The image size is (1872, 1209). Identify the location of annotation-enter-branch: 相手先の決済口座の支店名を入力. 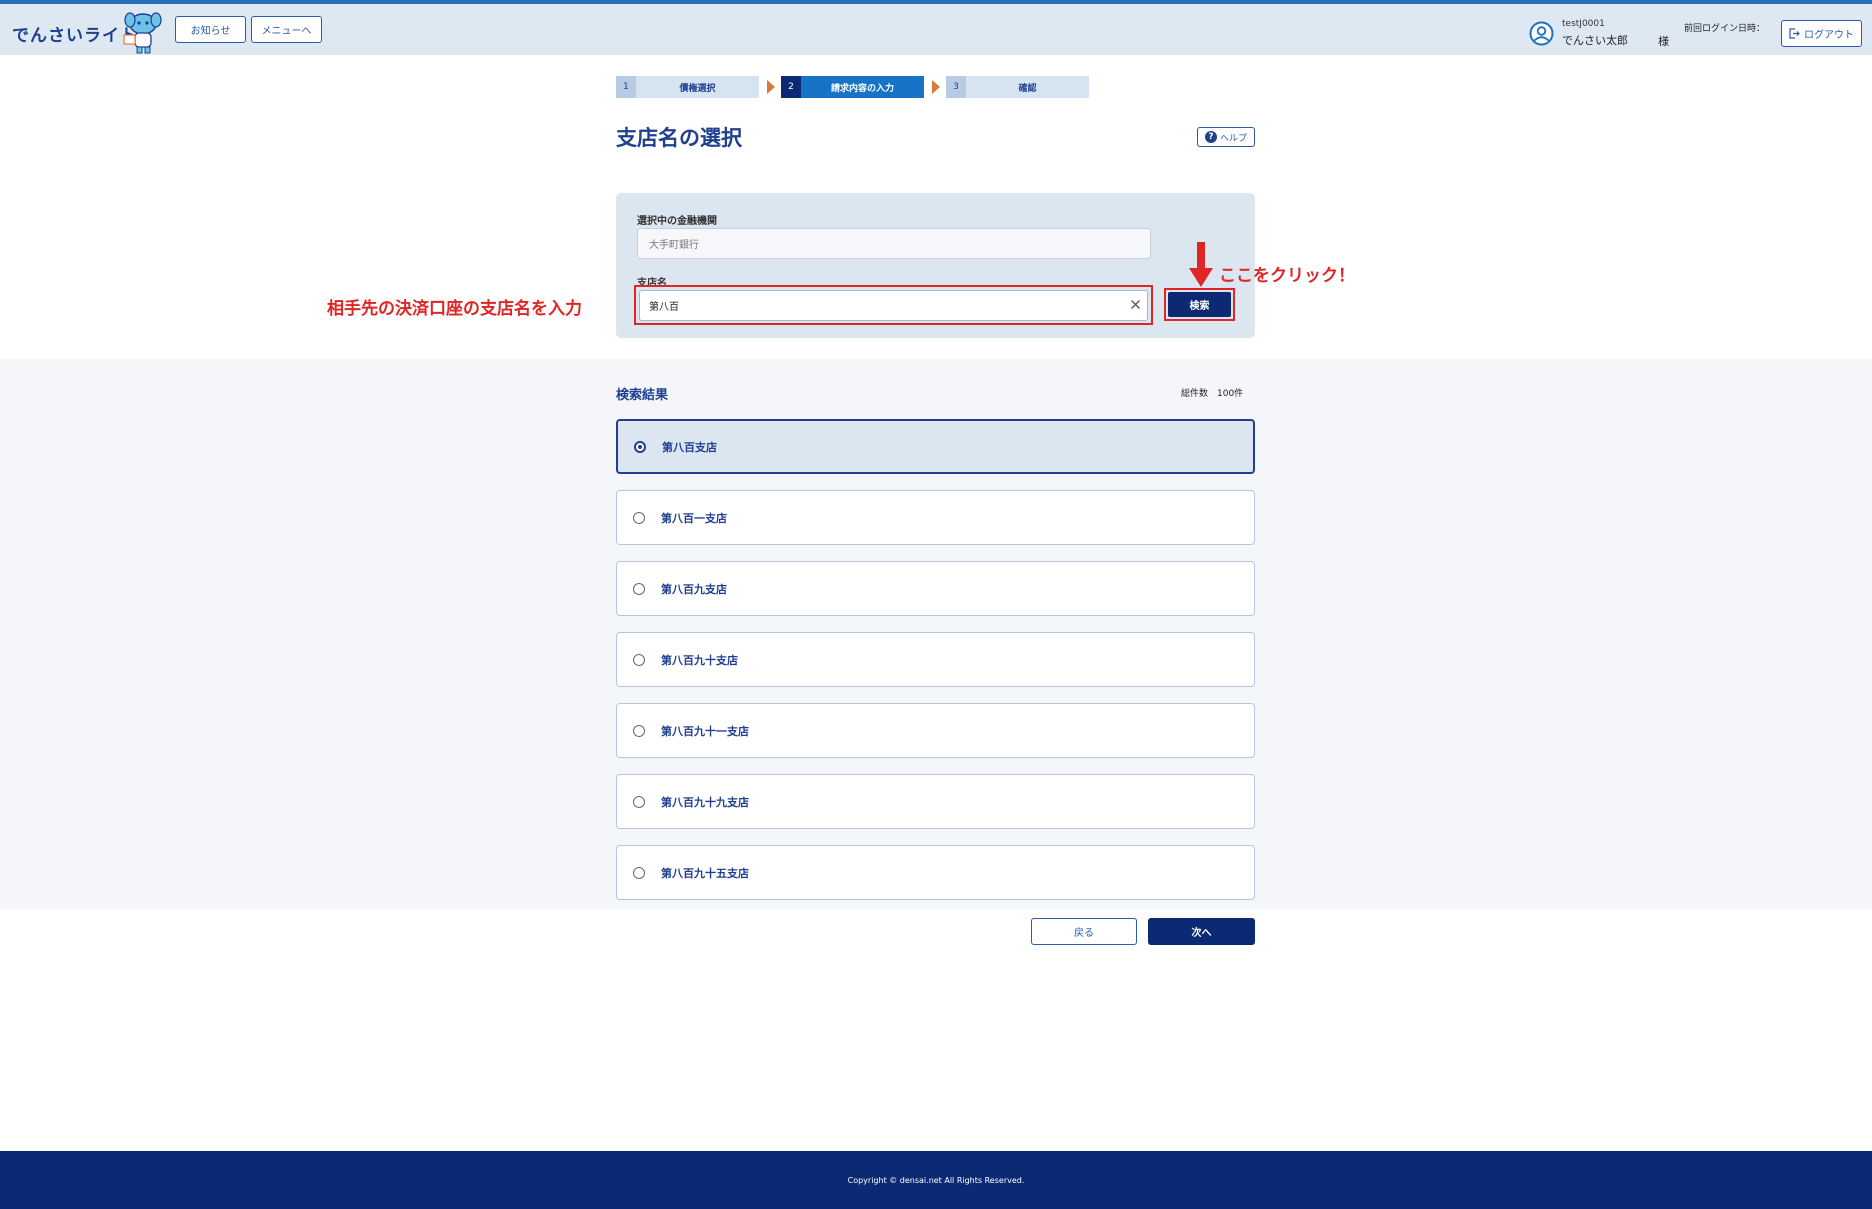
(454, 309).